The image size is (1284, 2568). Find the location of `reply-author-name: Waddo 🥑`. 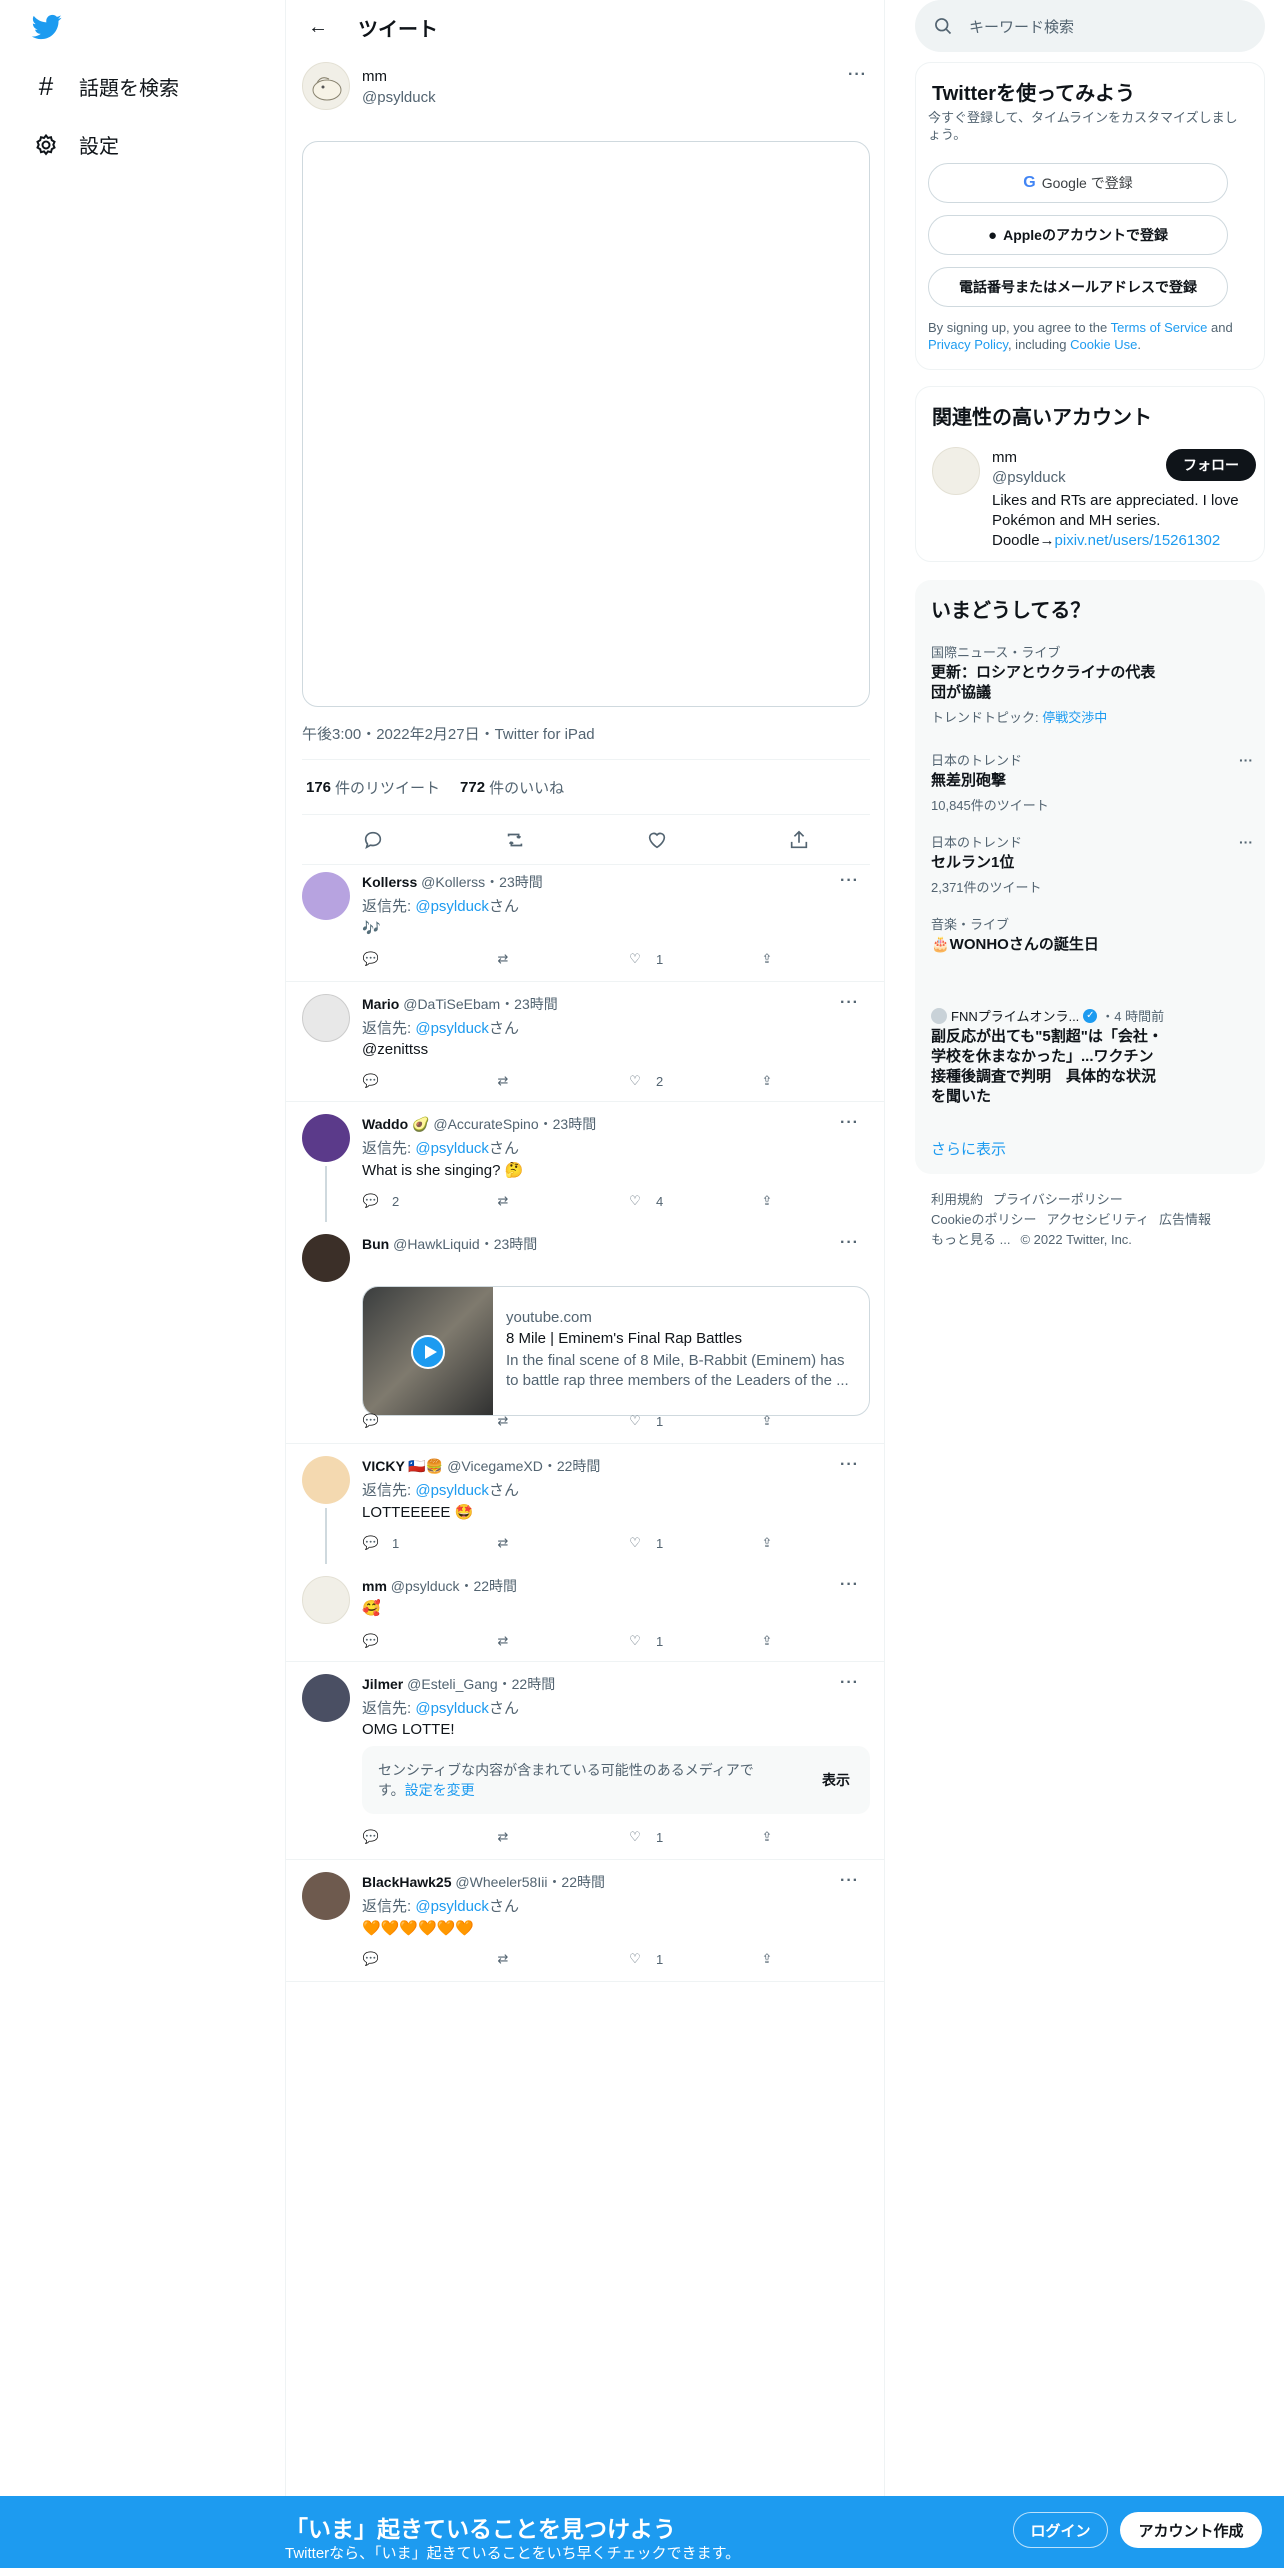

reply-author-name: Waddo 🥑 is located at coordinates (395, 1124).